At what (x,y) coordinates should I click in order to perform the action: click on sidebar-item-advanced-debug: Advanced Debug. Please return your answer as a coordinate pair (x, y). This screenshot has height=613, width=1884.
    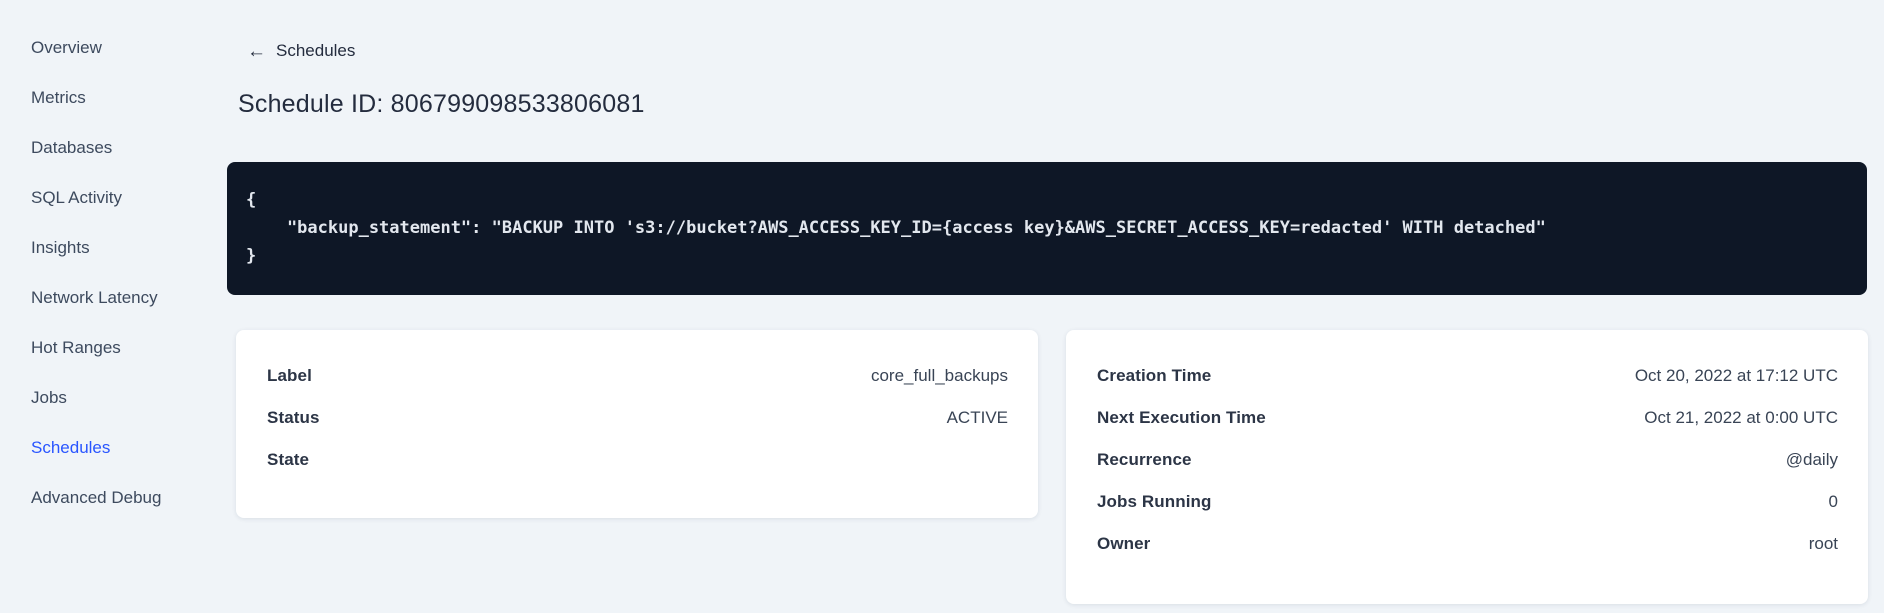
    Looking at the image, I should click on (96, 498).